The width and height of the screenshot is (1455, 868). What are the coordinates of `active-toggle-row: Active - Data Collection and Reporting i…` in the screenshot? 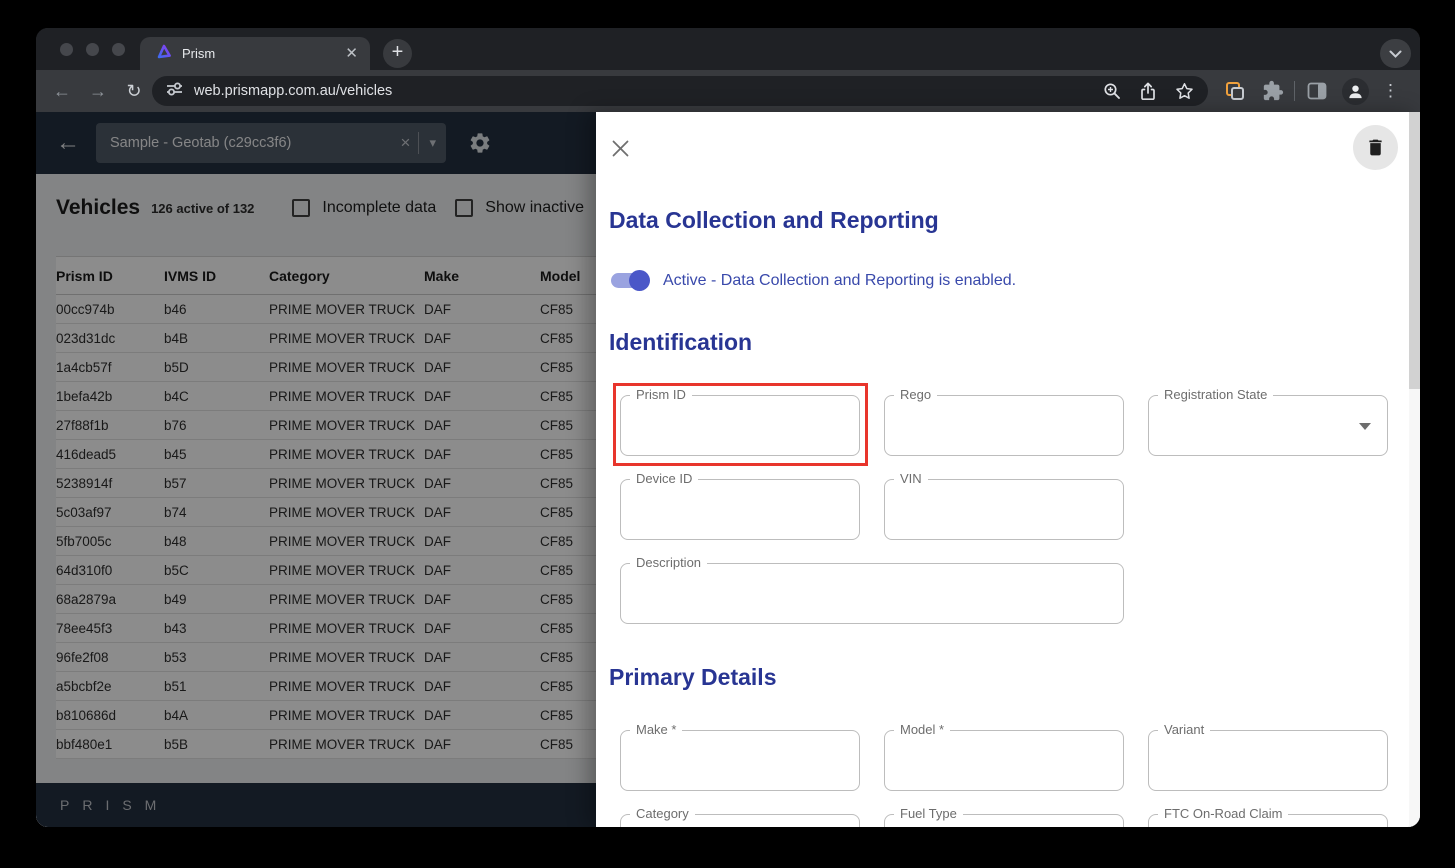 It's located at (992, 280).